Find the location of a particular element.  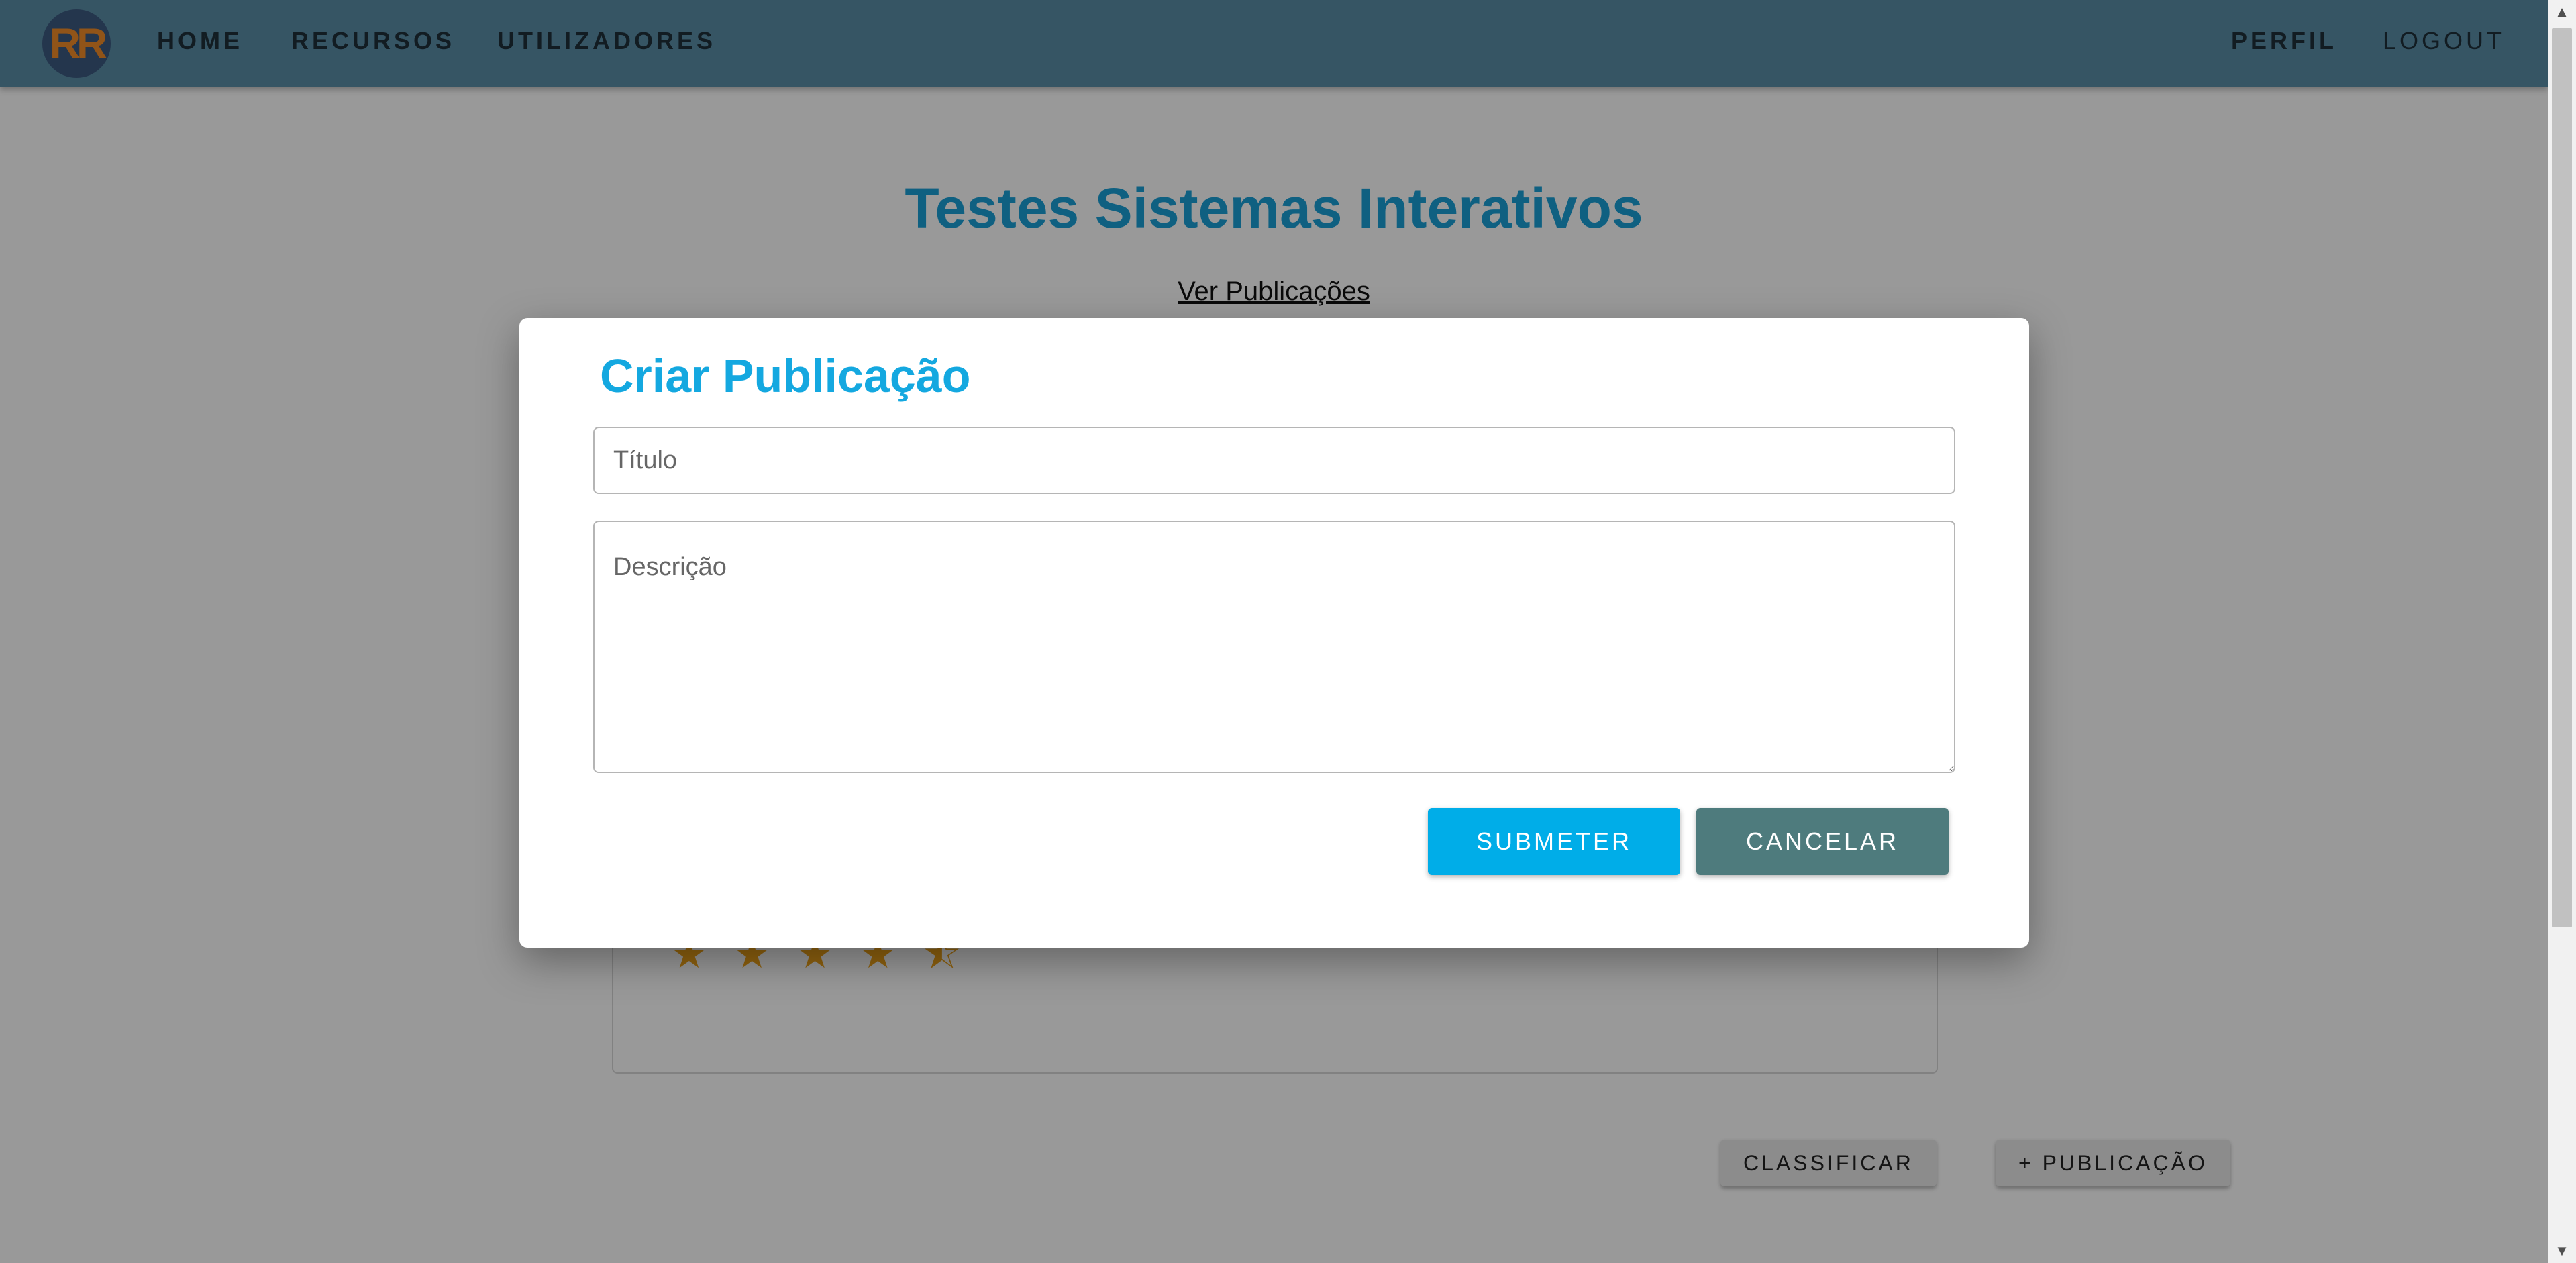

scroll-down-arrow-icon: ▼ is located at coordinates (2562, 1251).